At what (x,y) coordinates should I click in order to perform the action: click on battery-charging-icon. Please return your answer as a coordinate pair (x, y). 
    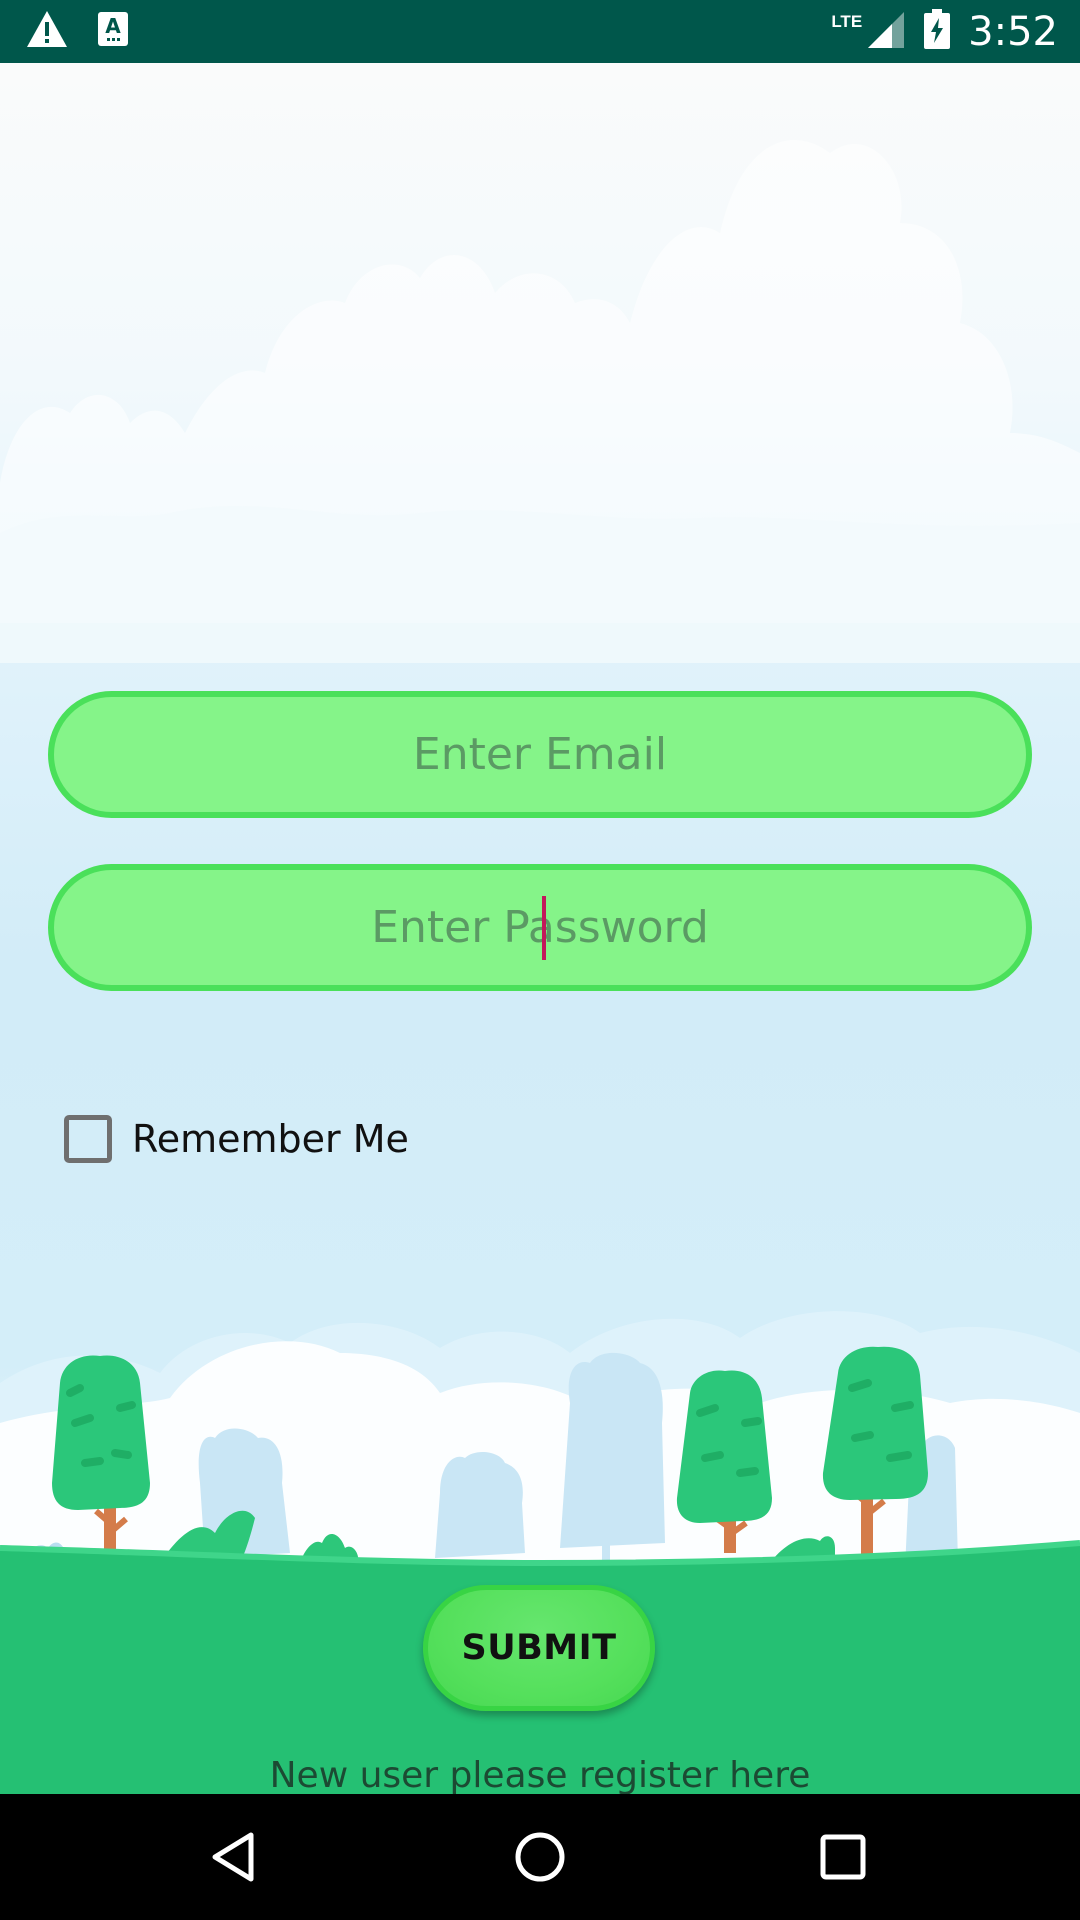
    Looking at the image, I should click on (937, 31).